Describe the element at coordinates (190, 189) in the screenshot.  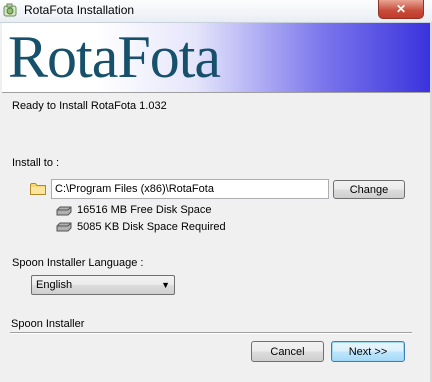
I see `install-path-input` at that location.